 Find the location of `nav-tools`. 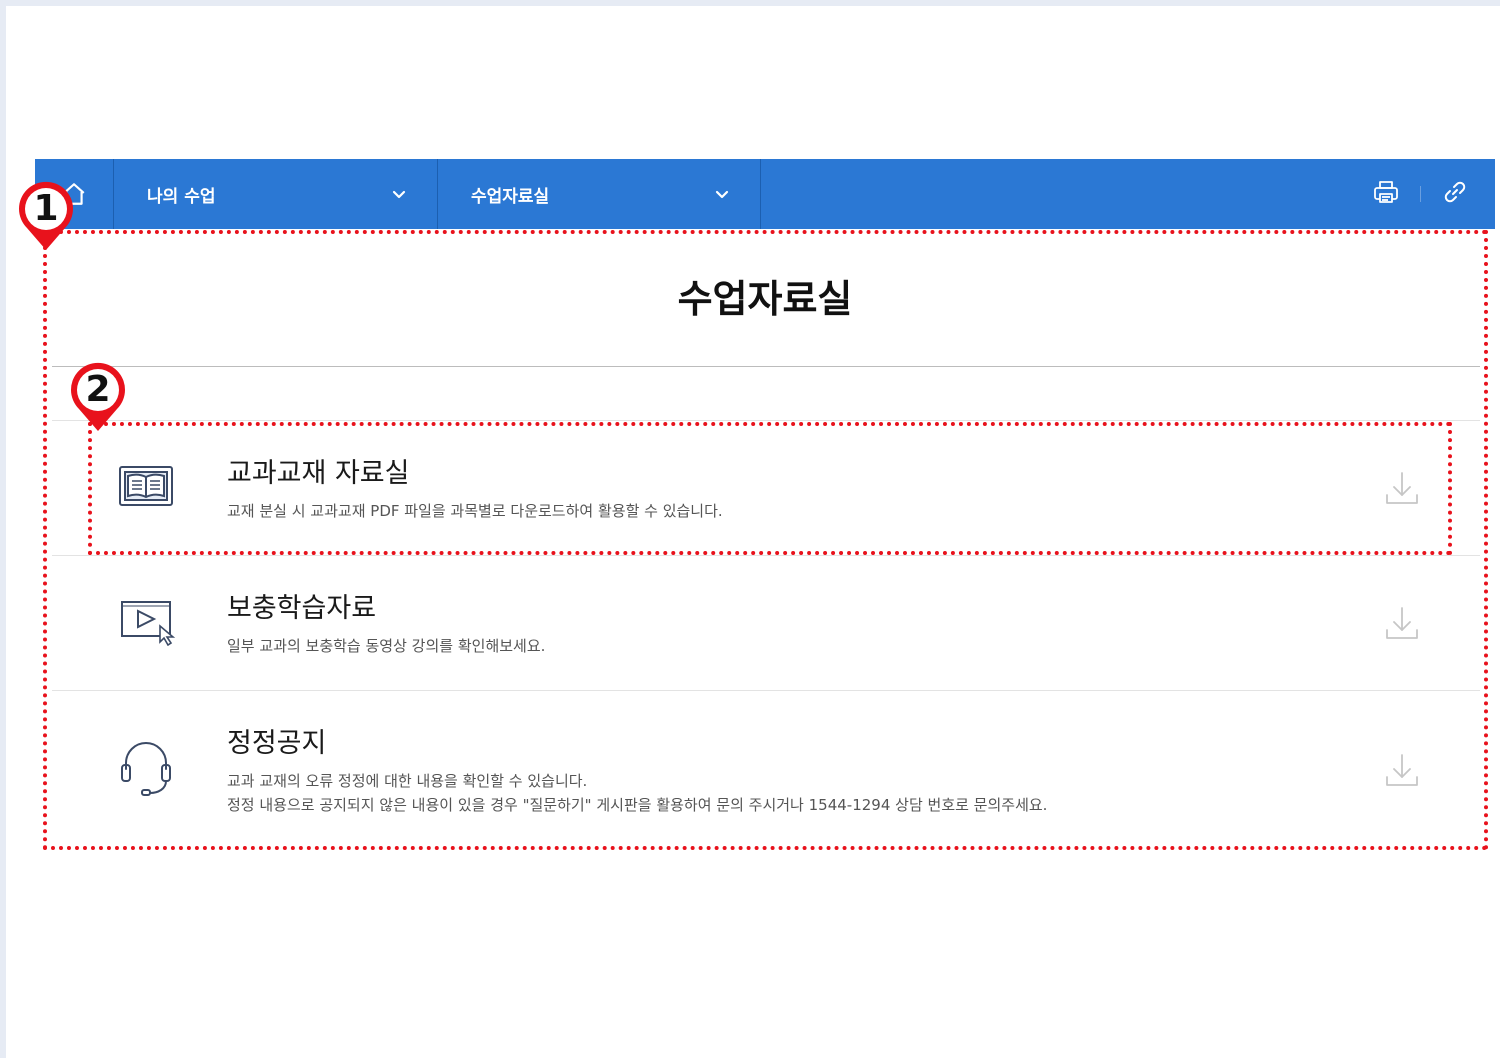

nav-tools is located at coordinates (1420, 194).